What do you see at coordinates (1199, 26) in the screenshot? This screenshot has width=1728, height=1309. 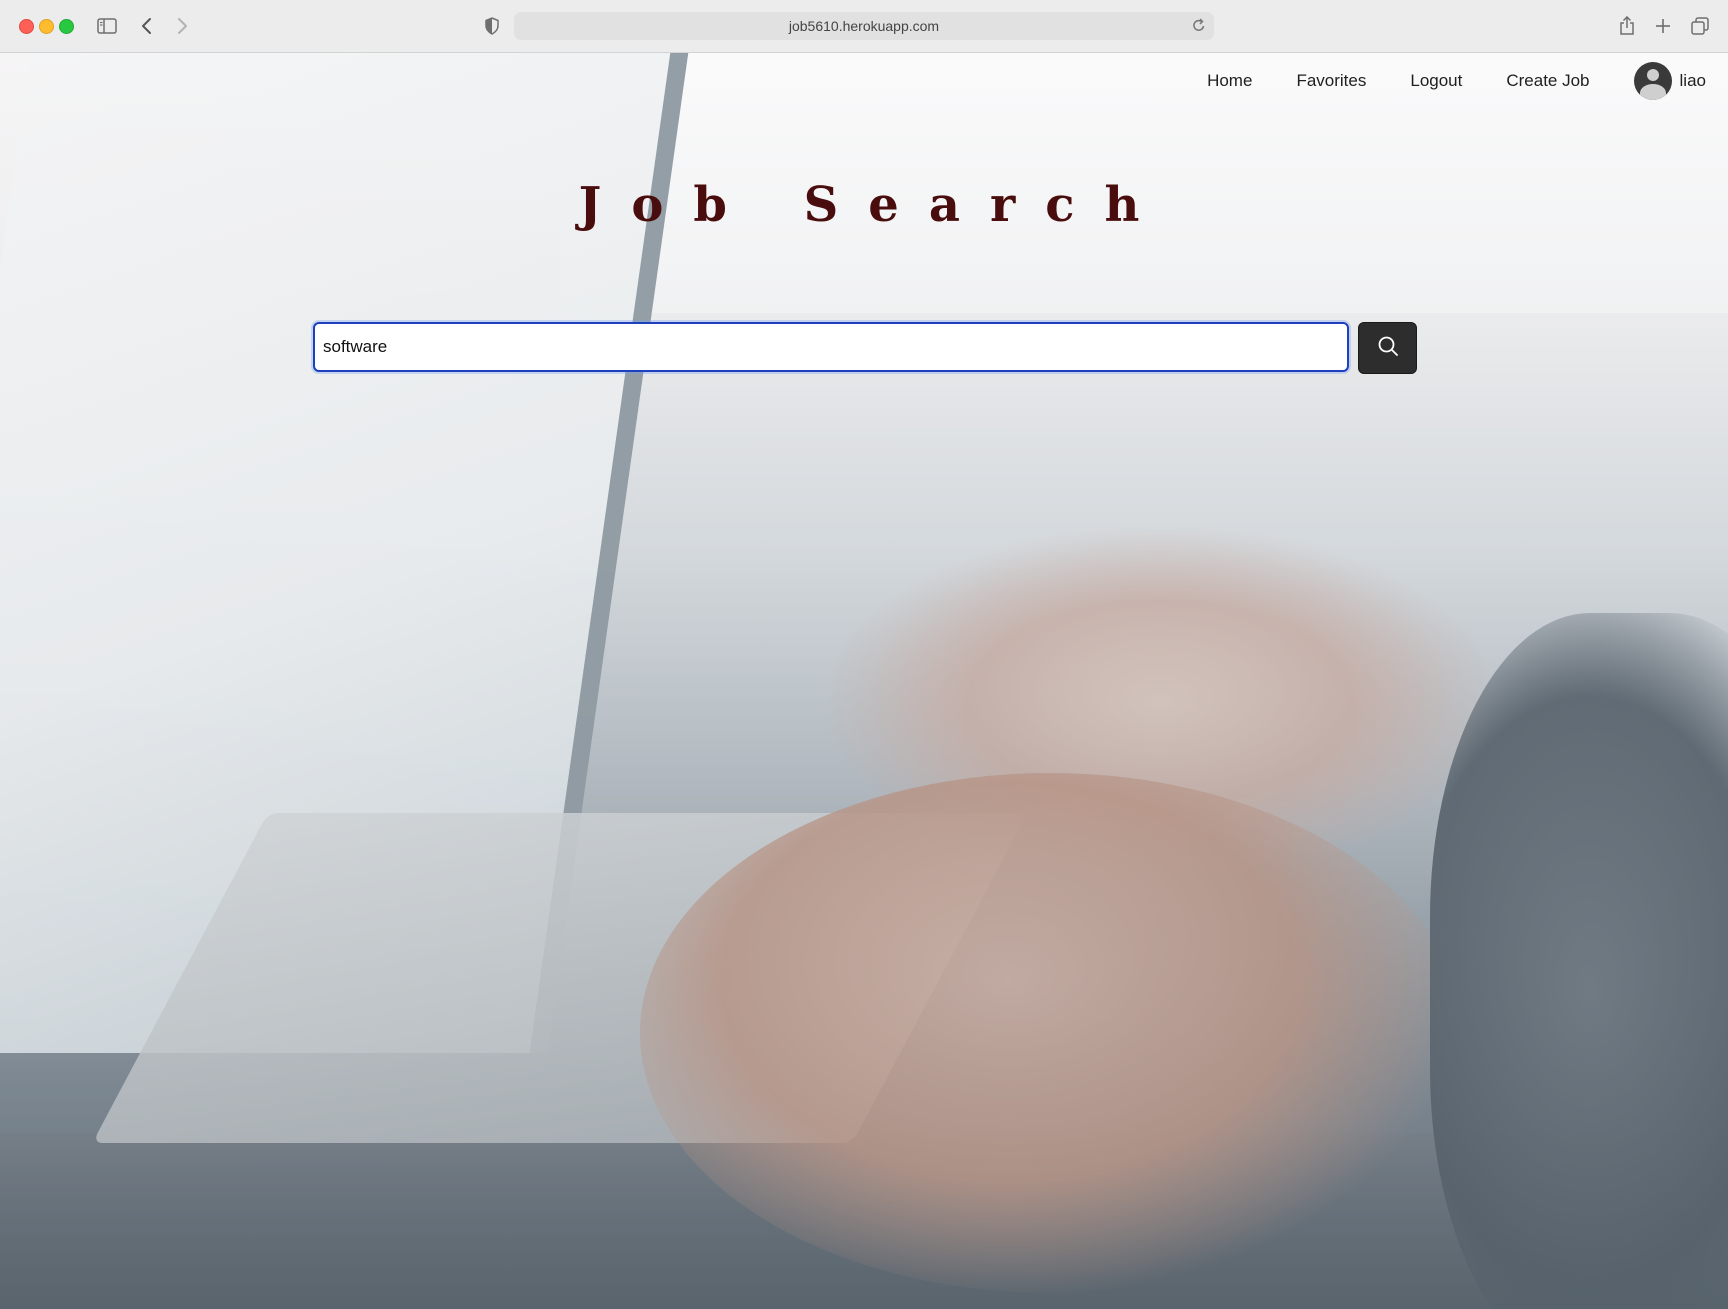 I see `reload-icon` at bounding box center [1199, 26].